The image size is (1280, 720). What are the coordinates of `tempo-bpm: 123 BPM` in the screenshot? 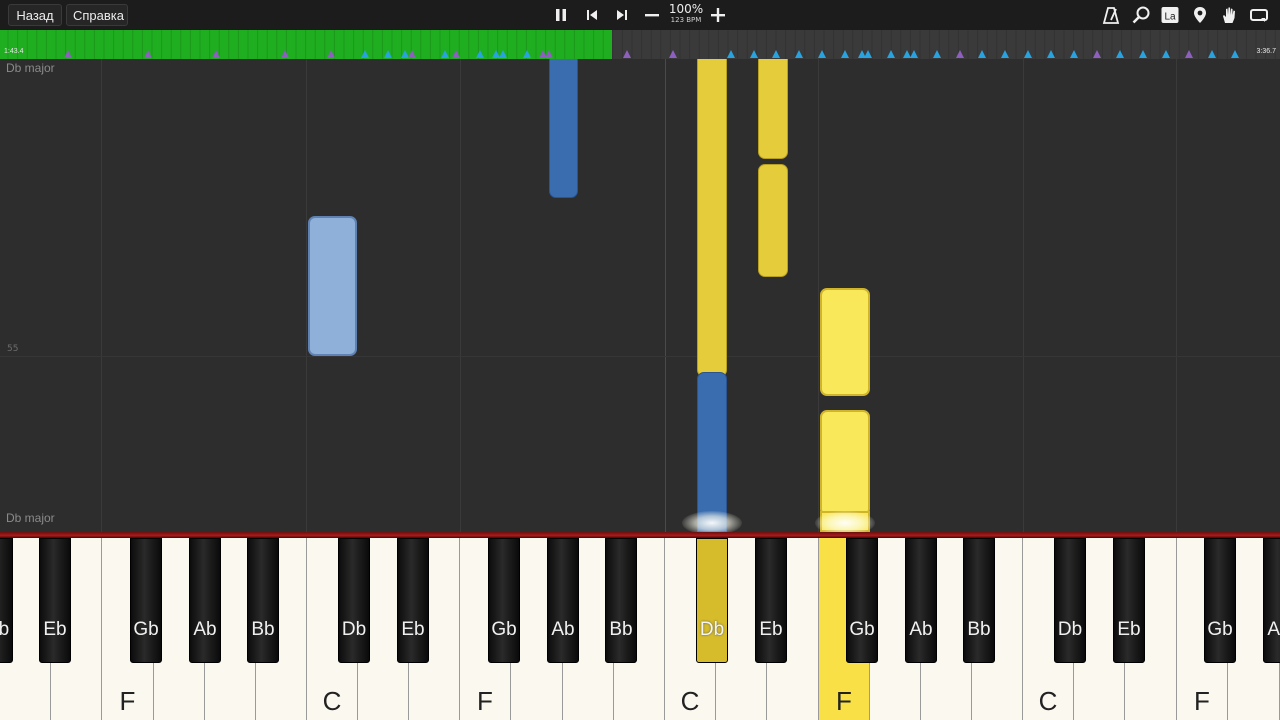 It's located at (686, 20).